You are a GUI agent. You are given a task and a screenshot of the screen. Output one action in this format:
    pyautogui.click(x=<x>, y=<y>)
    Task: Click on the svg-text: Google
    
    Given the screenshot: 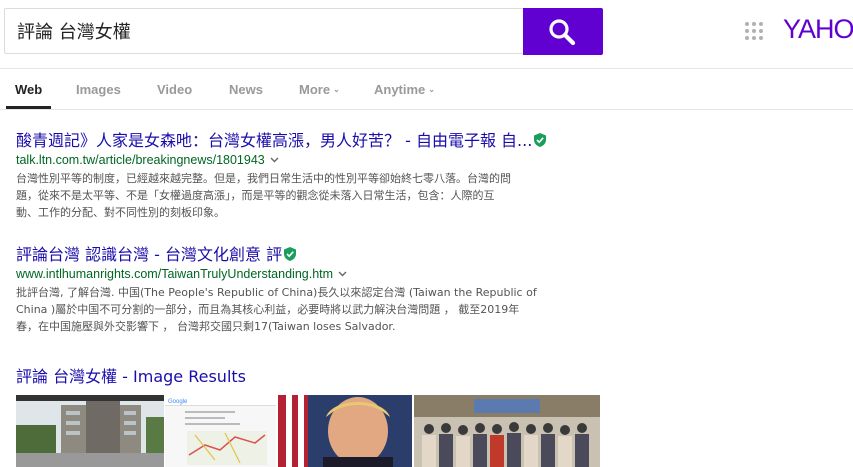 What is the action you would take?
    pyautogui.click(x=178, y=402)
    